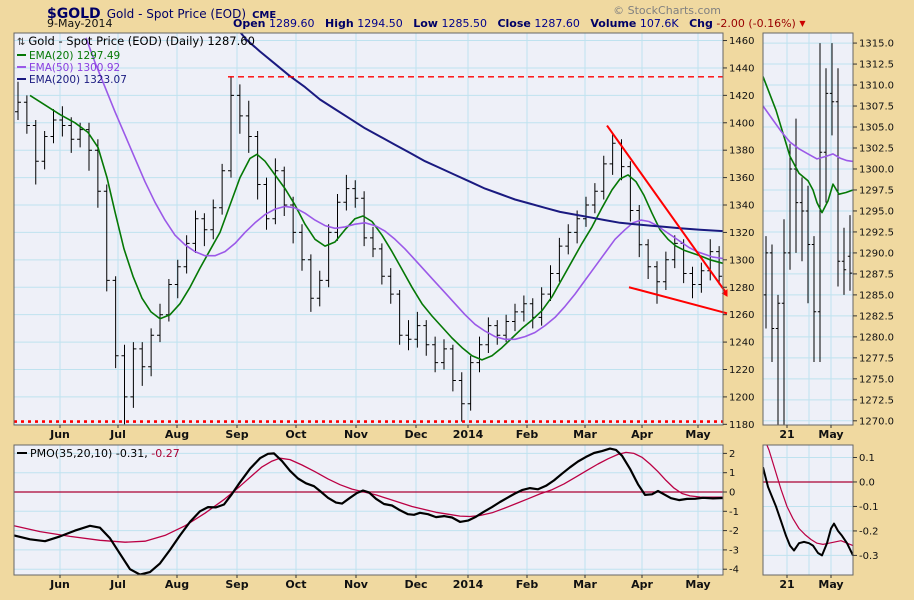 The width and height of the screenshot is (914, 600). I want to click on ema50-legend: EMA(50) 1300.92, so click(136, 68).